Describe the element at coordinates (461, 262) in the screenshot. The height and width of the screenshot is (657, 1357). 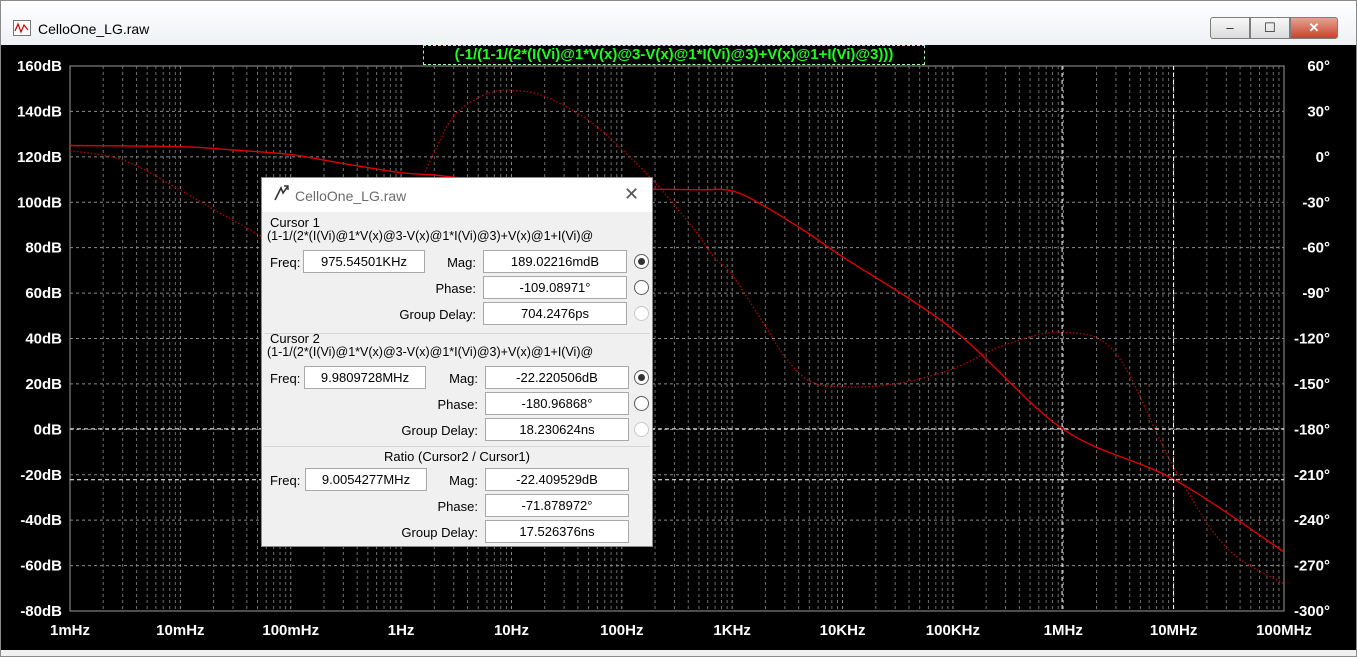
I see `cursor1-mag-label: Mag:` at that location.